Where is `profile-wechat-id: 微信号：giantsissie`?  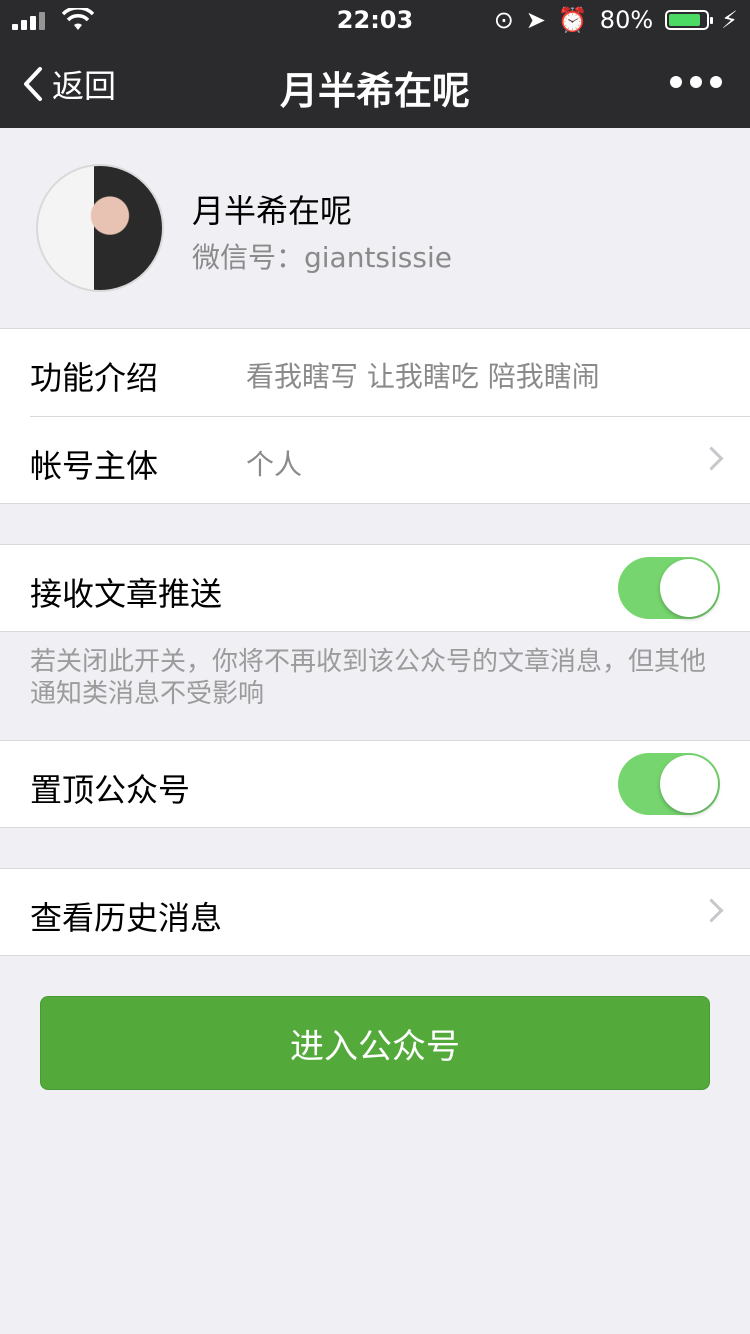 profile-wechat-id: 微信号：giantsissie is located at coordinates (322, 257).